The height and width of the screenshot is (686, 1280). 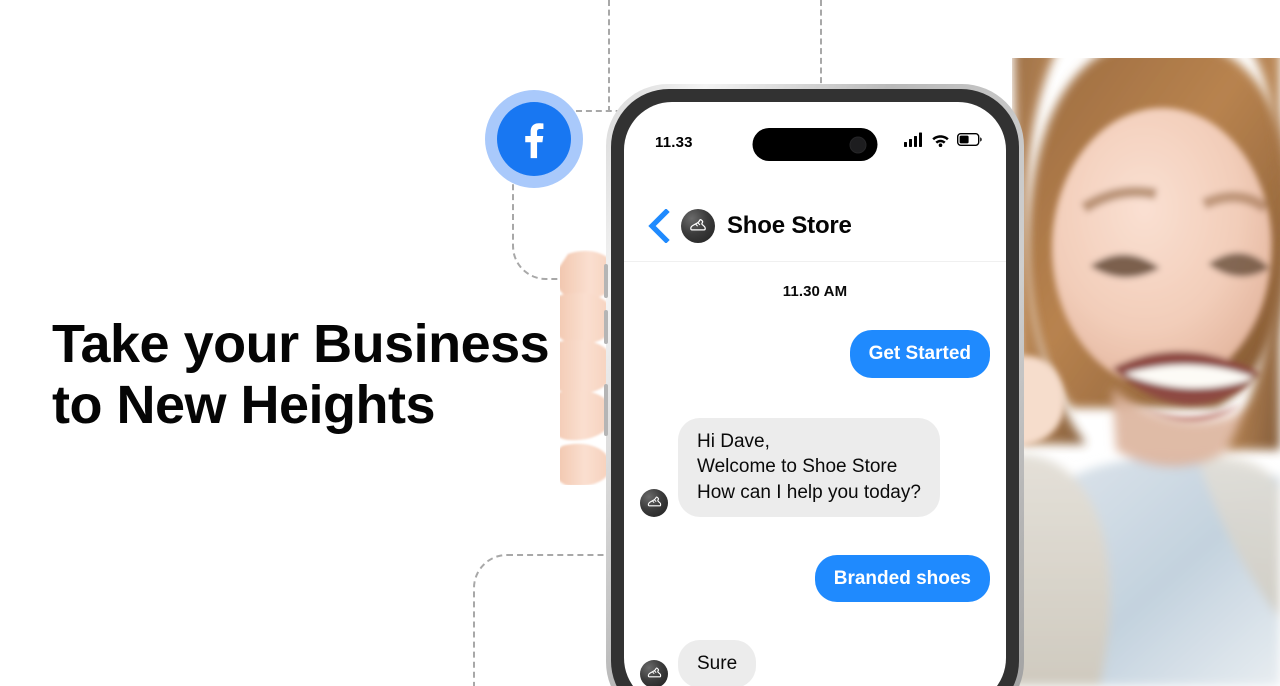 What do you see at coordinates (301, 344) in the screenshot?
I see `headline-line-1: Take your Business` at bounding box center [301, 344].